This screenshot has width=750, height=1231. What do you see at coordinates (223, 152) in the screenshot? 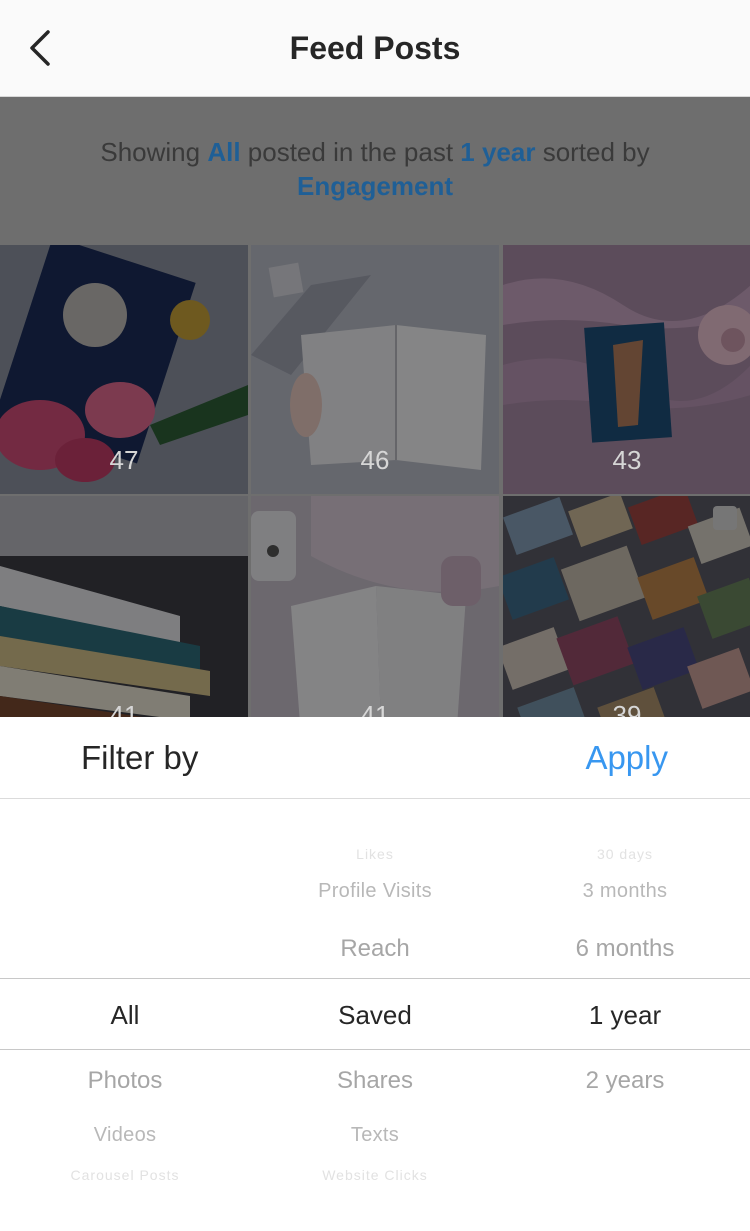
I see `summary-type-link: All` at bounding box center [223, 152].